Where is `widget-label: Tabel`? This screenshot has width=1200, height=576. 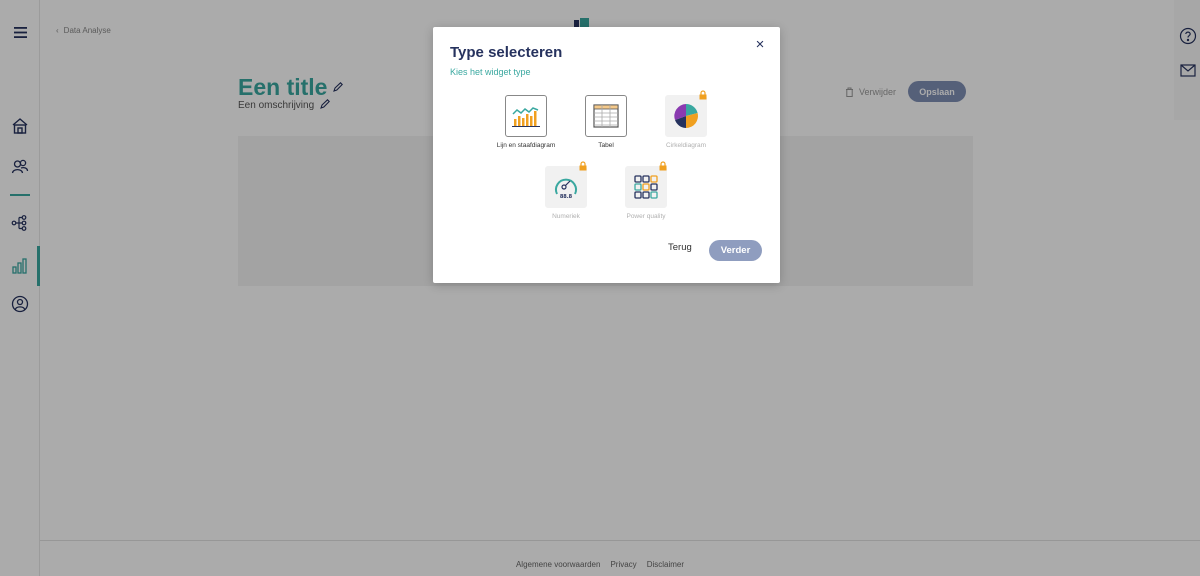
widget-label: Tabel is located at coordinates (606, 145).